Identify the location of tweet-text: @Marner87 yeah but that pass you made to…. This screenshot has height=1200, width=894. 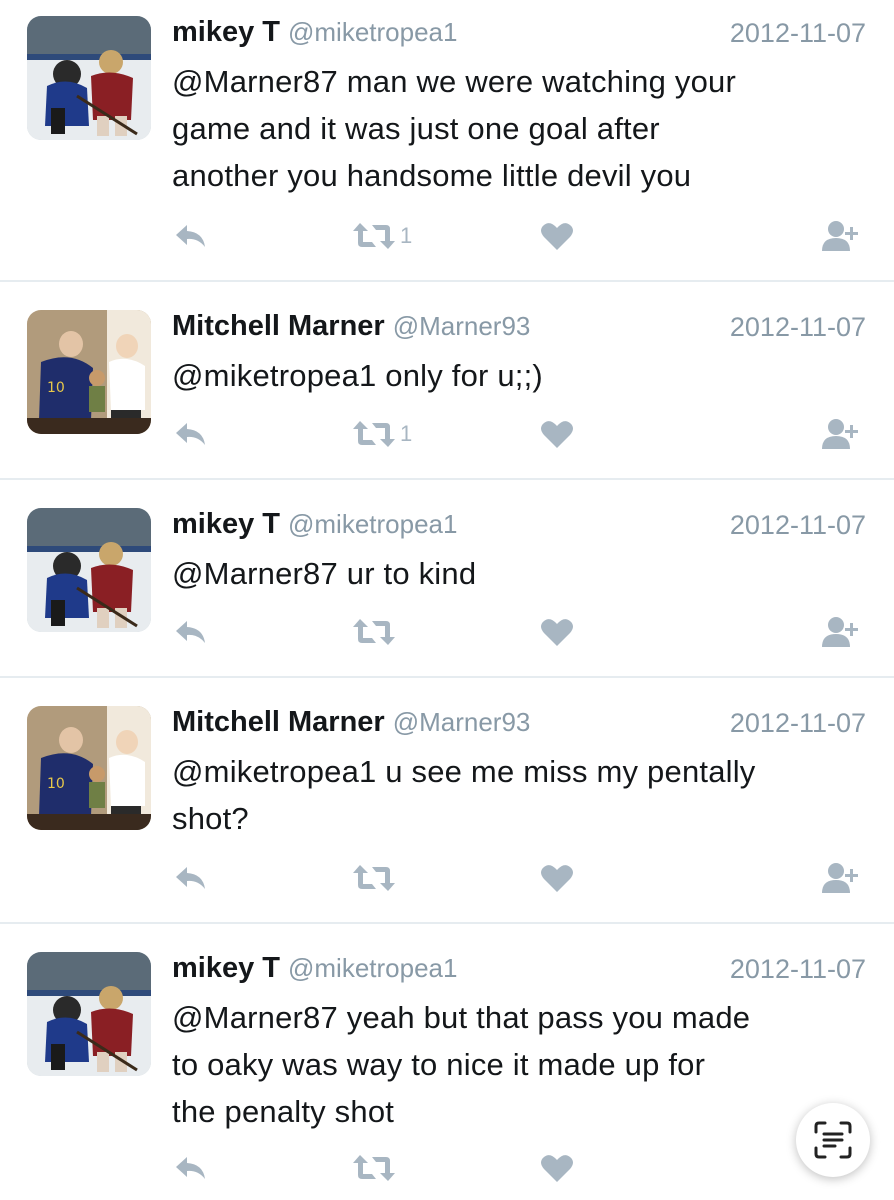
(522, 1064).